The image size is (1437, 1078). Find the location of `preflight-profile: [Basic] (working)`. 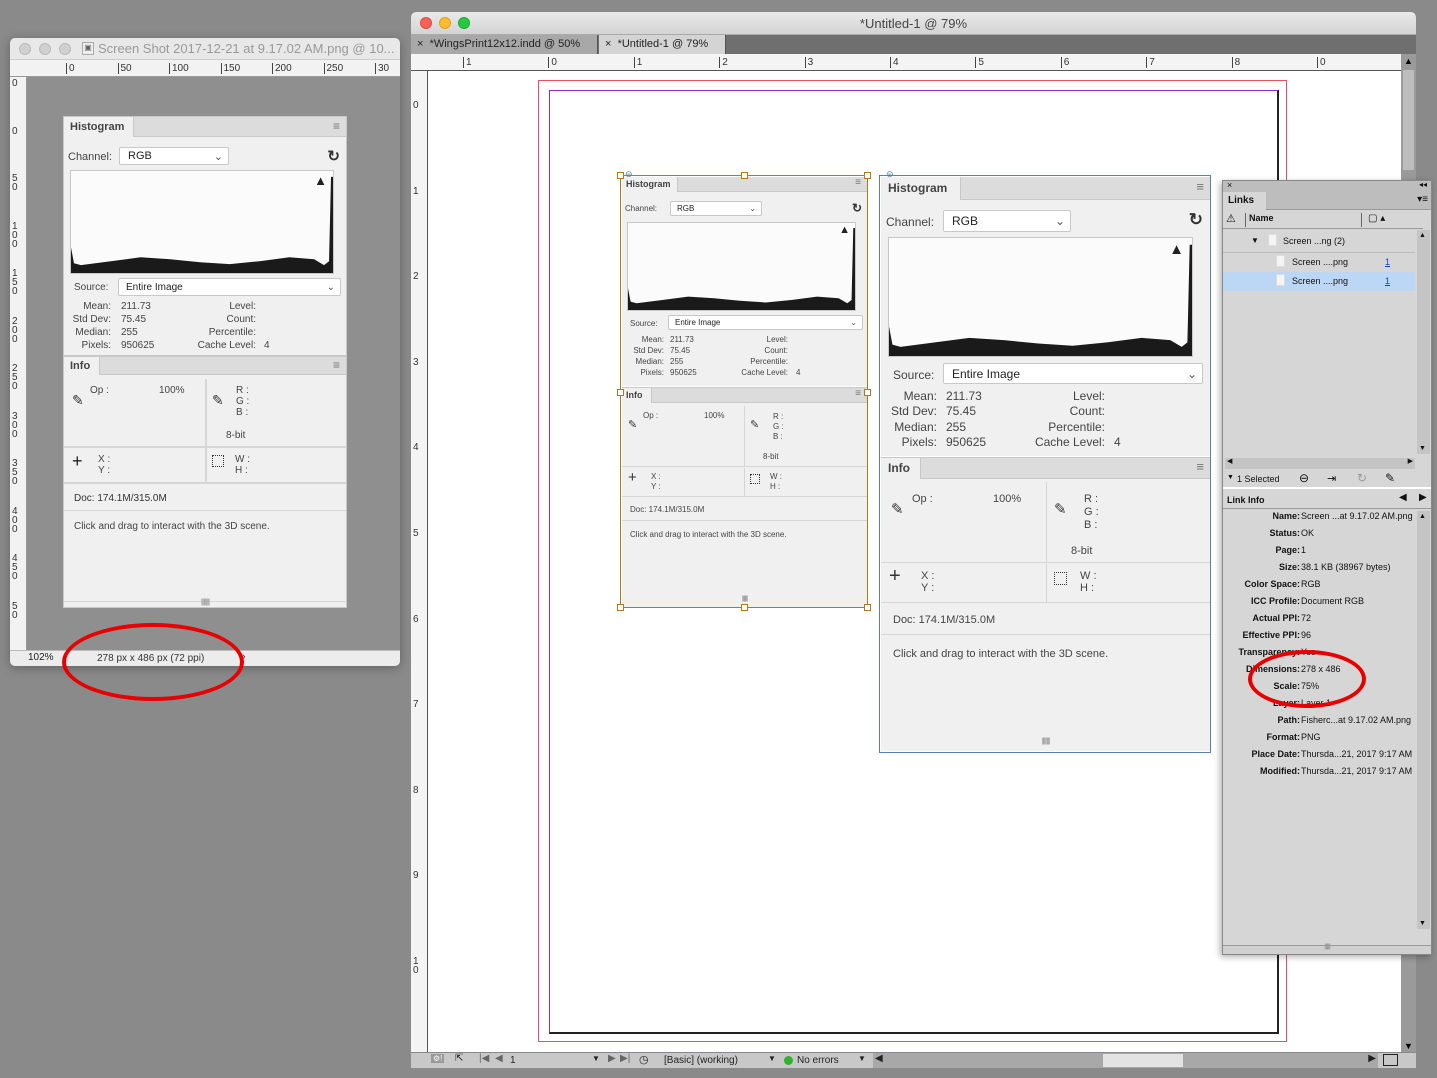

preflight-profile: [Basic] (working) is located at coordinates (701, 1060).